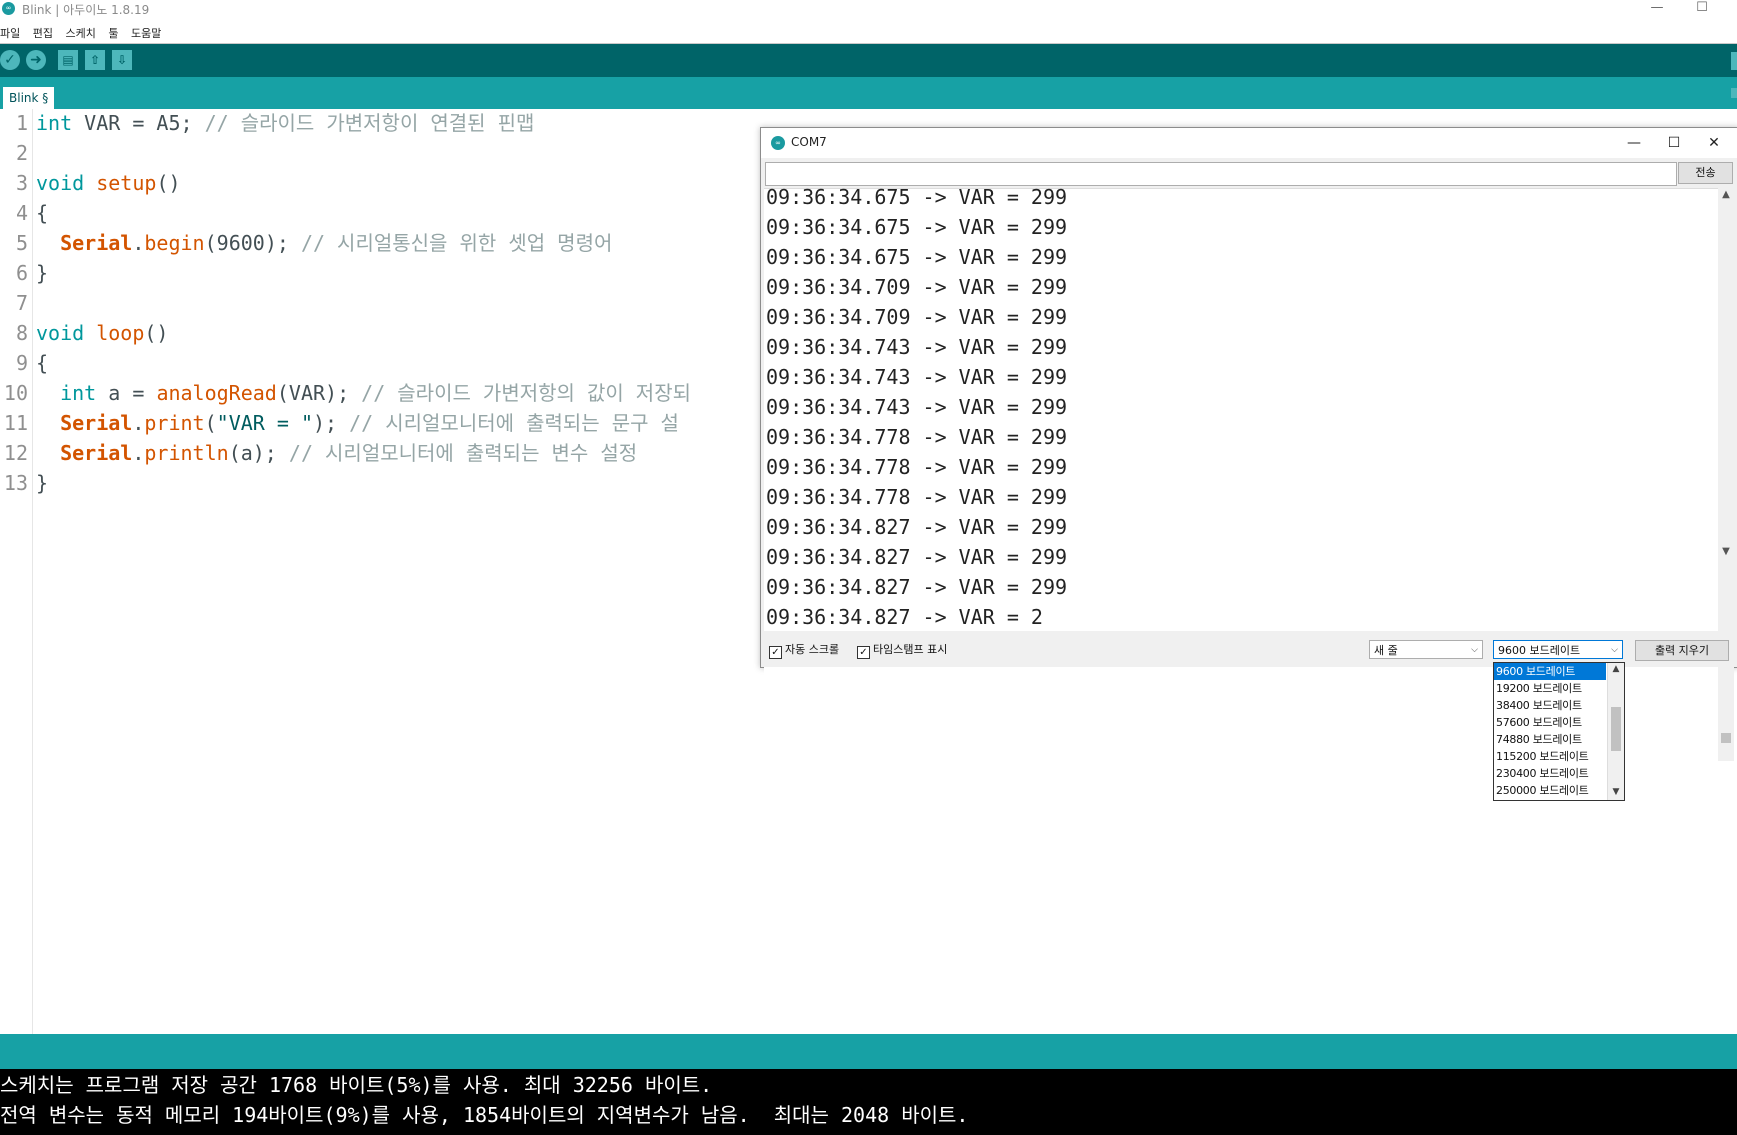  I want to click on line-number: 13, so click(15, 483).